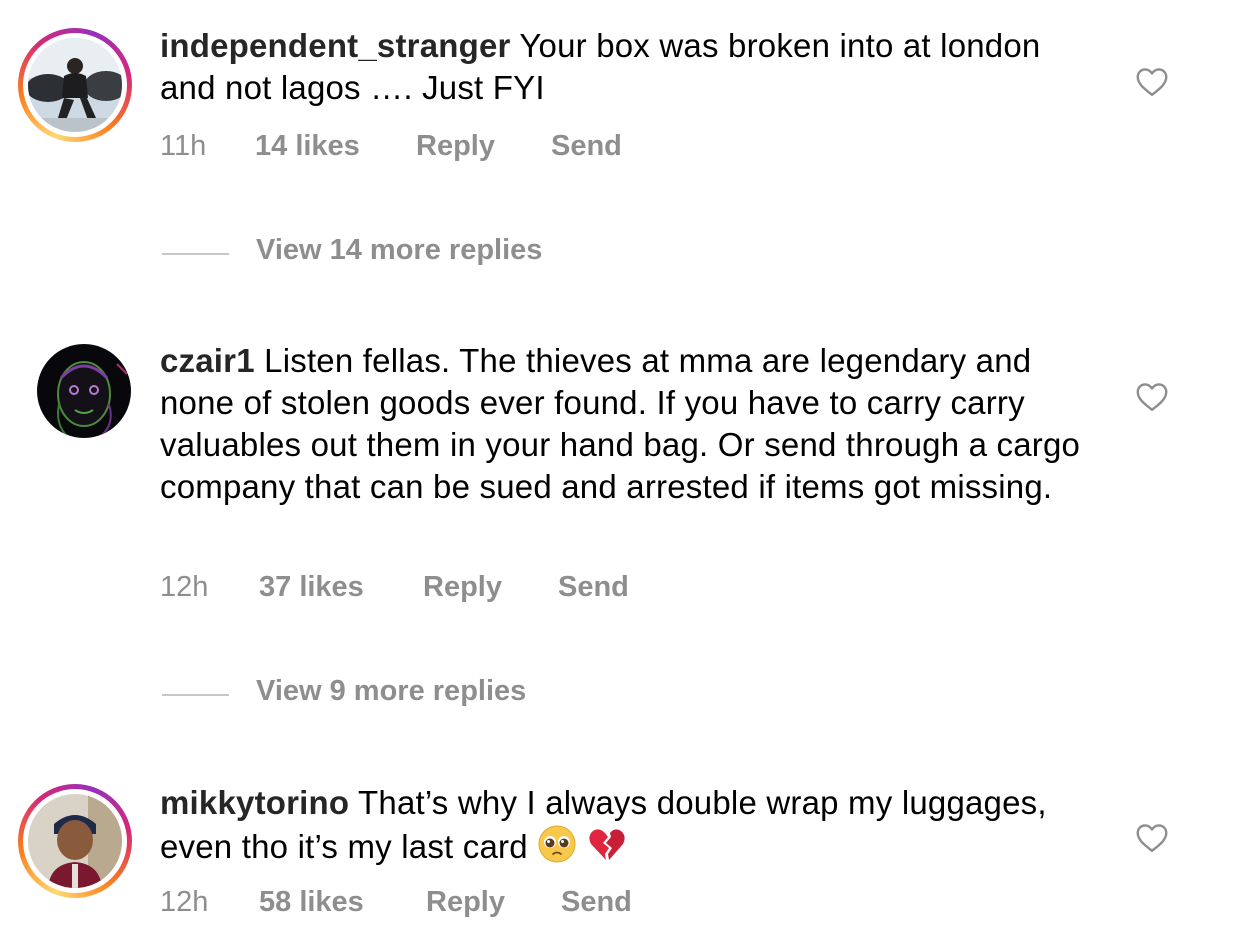 The width and height of the screenshot is (1242, 948). I want to click on view-more-replies-label: View 14 more replies, so click(399, 250).